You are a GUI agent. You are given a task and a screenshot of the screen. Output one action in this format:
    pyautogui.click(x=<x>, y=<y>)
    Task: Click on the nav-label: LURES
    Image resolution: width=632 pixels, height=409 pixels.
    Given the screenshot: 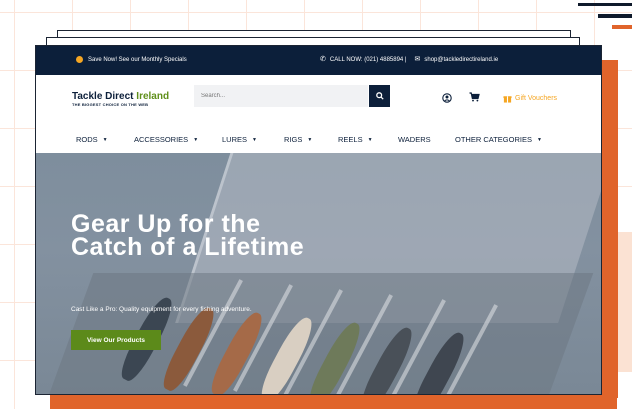 What is the action you would take?
    pyautogui.click(x=235, y=139)
    